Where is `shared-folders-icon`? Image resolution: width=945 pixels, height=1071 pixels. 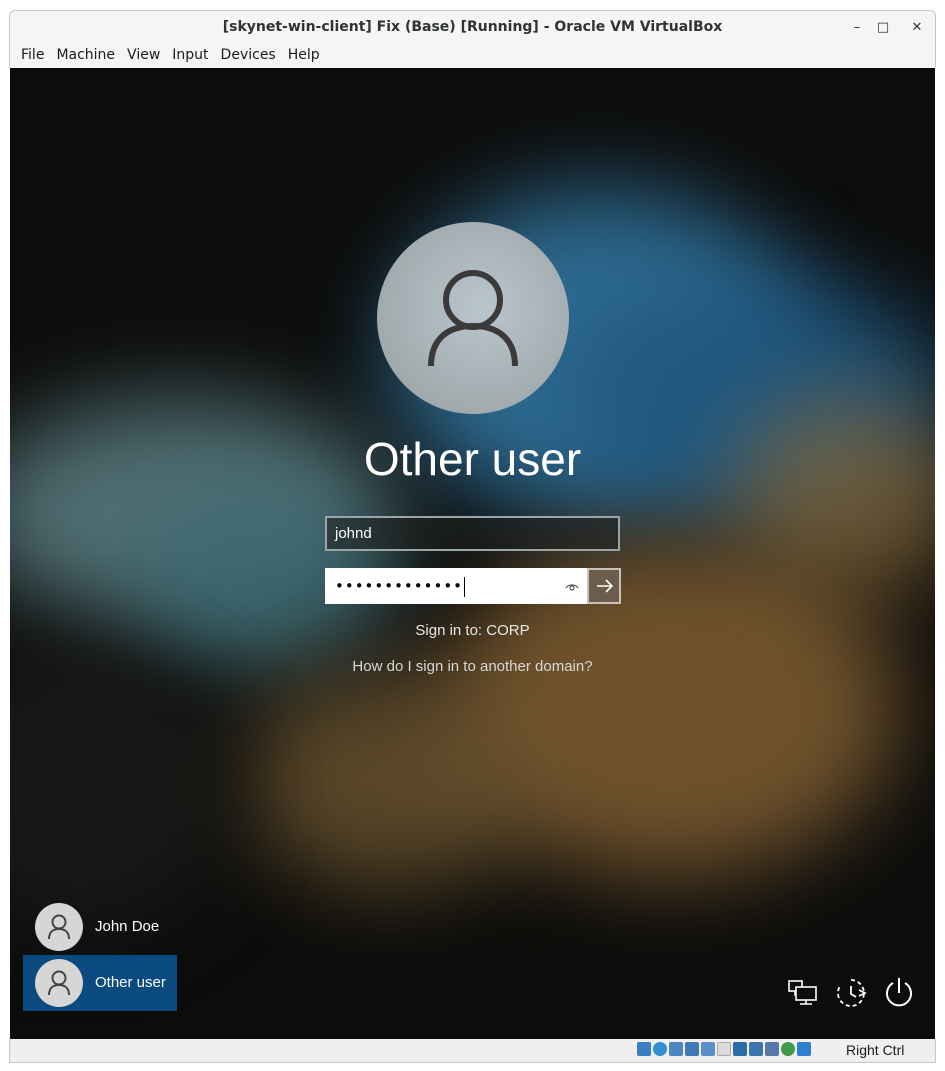 shared-folders-icon is located at coordinates (724, 1049).